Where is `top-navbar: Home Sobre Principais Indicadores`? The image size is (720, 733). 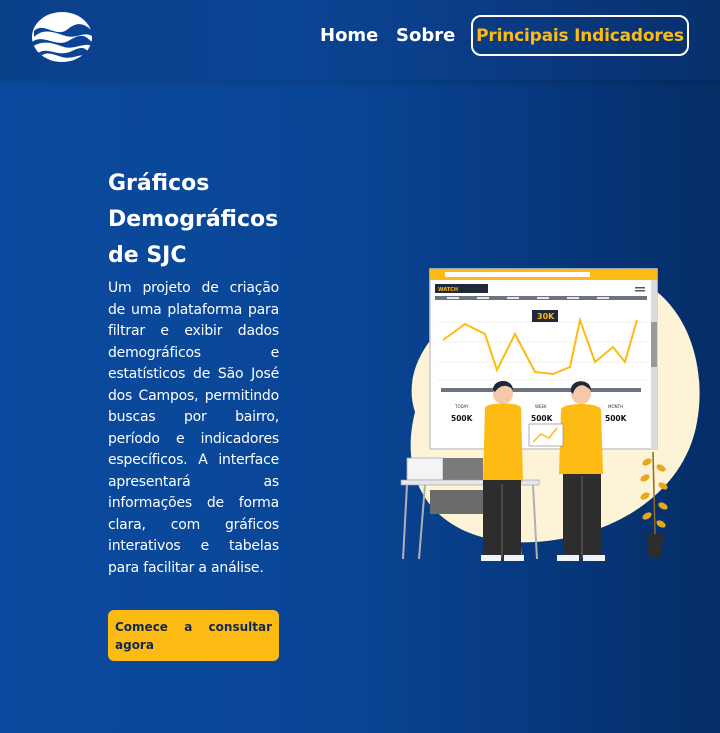 top-navbar: Home Sobre Principais Indicadores is located at coordinates (360, 40).